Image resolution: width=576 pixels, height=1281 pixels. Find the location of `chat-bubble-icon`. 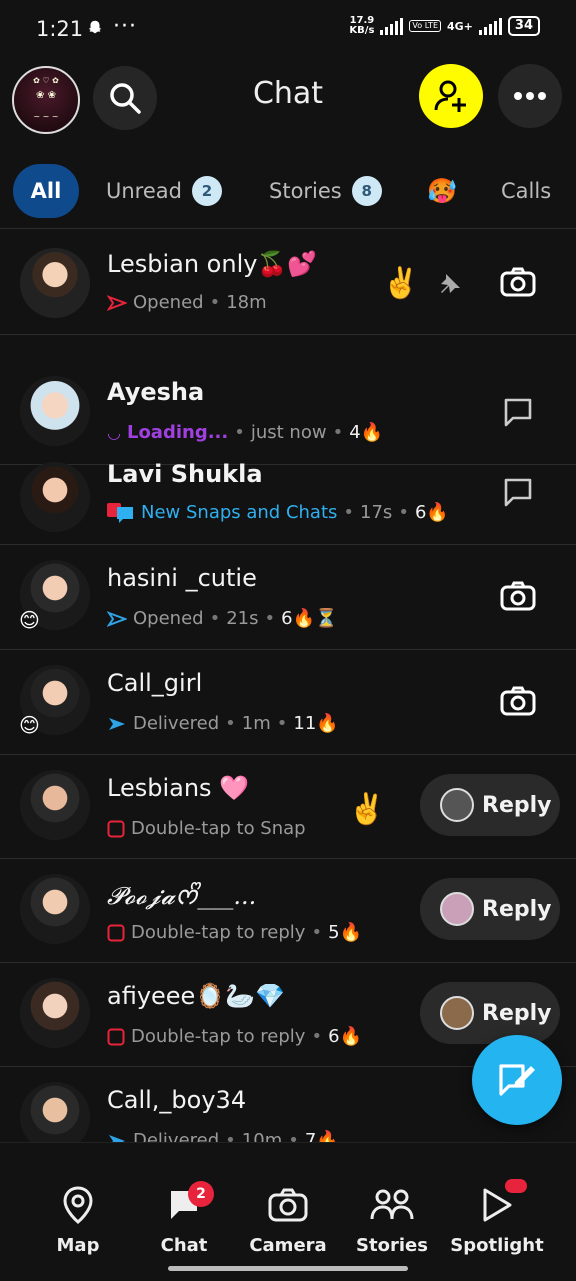

chat-bubble-icon is located at coordinates (518, 412).